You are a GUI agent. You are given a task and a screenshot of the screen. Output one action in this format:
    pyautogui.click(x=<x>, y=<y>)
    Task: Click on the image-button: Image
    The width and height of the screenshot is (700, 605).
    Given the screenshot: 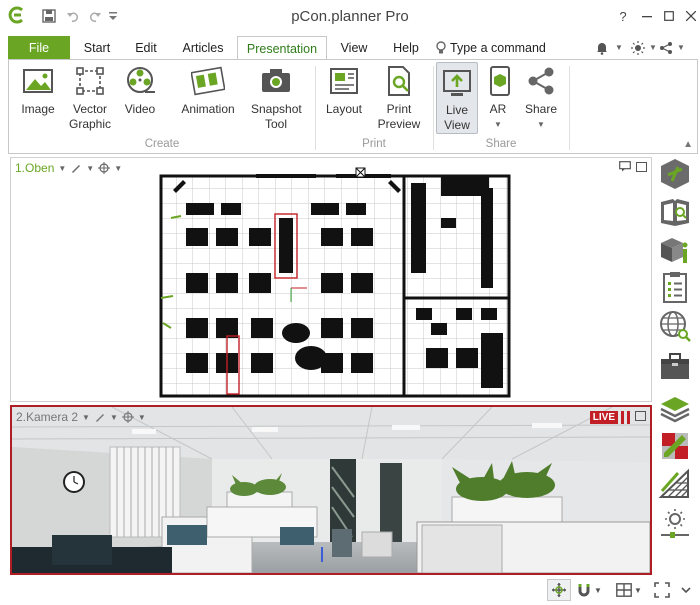 What is the action you would take?
    pyautogui.click(x=38, y=90)
    